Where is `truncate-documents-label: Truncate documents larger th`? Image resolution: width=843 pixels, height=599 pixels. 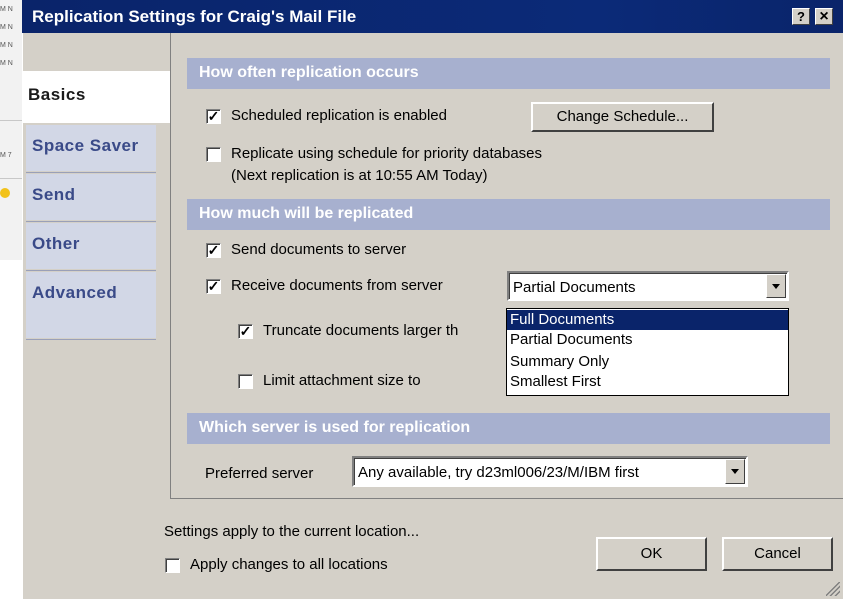 truncate-documents-label: Truncate documents larger th is located at coordinates (360, 330).